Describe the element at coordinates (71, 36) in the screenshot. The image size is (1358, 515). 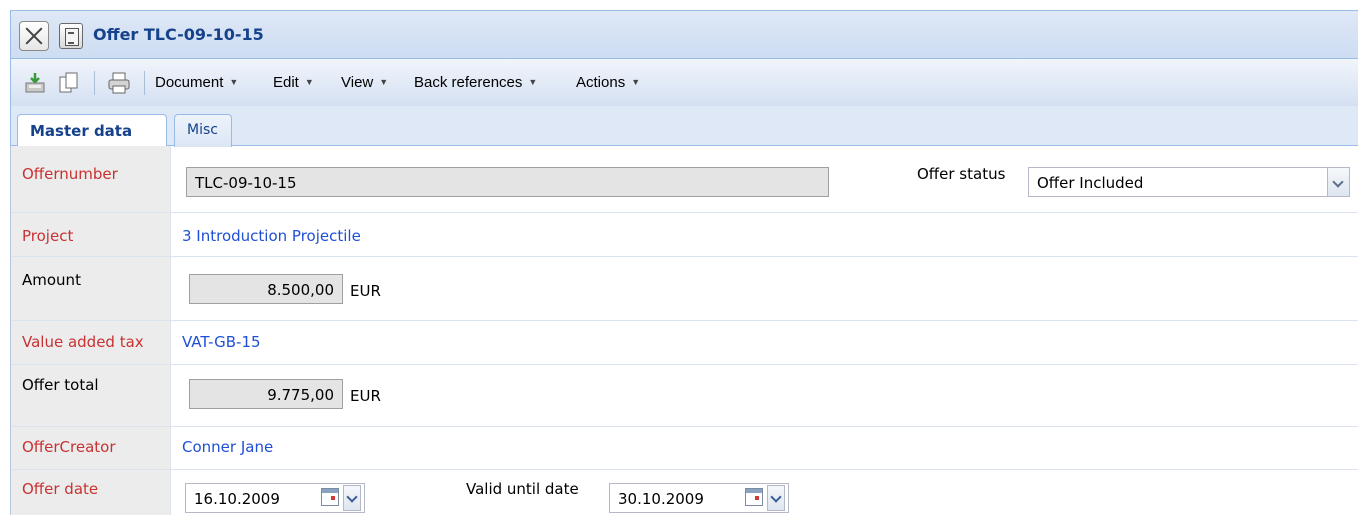
I see `document-icon` at that location.